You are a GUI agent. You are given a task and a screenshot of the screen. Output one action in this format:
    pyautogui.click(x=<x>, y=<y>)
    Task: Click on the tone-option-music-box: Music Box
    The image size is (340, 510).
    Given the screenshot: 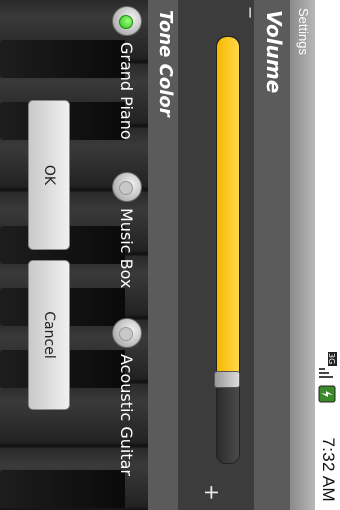 What is the action you would take?
    pyautogui.click(x=122, y=237)
    